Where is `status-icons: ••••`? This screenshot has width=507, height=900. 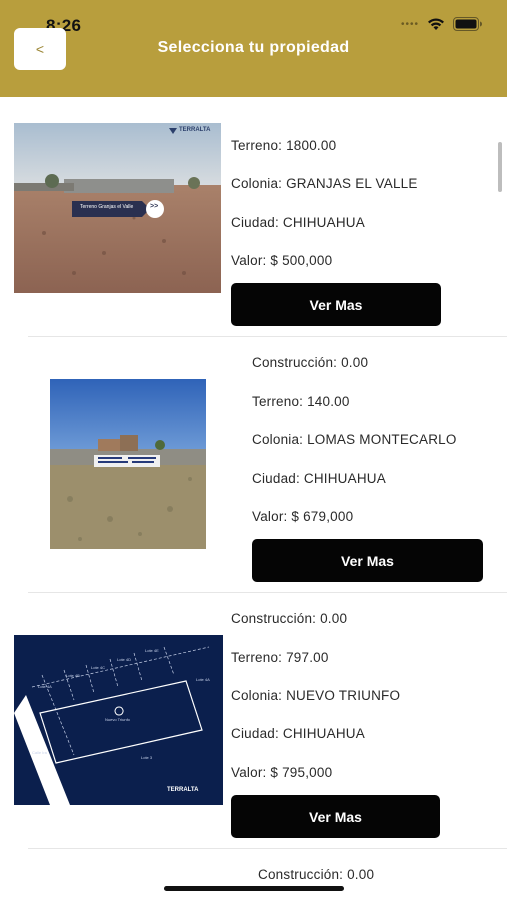 status-icons: •••• is located at coordinates (442, 24).